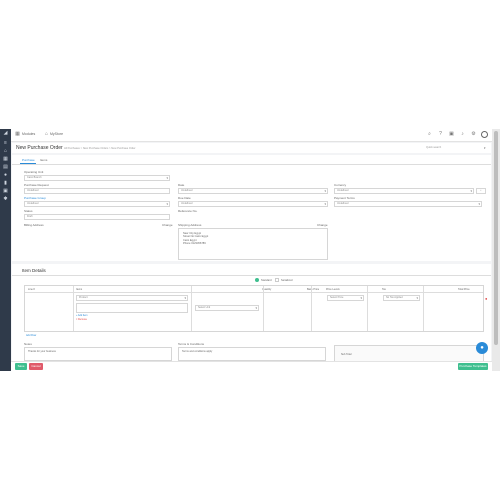 Image resolution: width=500 pixels, height=500 pixels. I want to click on purchase-request-input: Undefined, so click(97, 191).